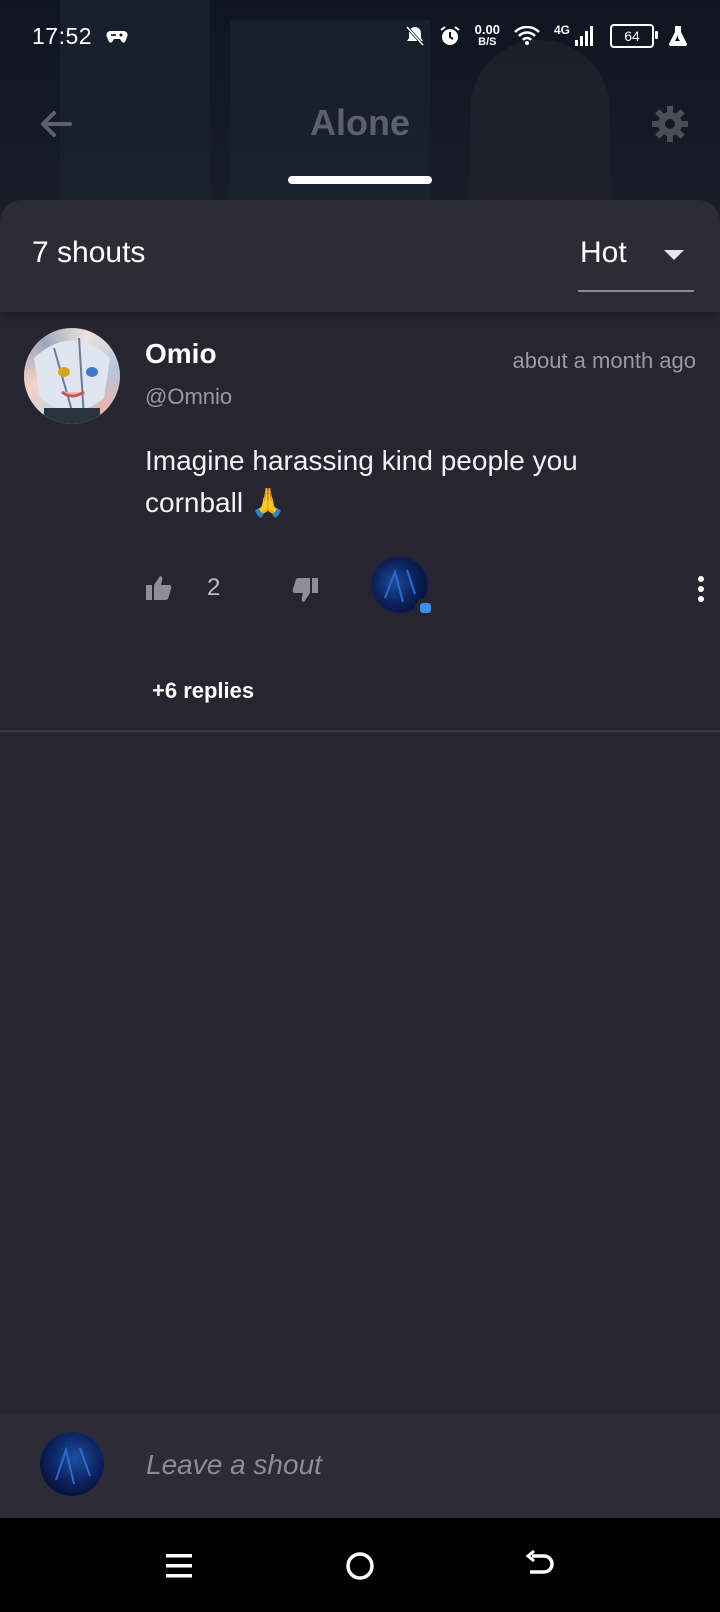  What do you see at coordinates (360, 36) in the screenshot?
I see `status-bar: 17:52 0.00 B/S 4G 64` at bounding box center [360, 36].